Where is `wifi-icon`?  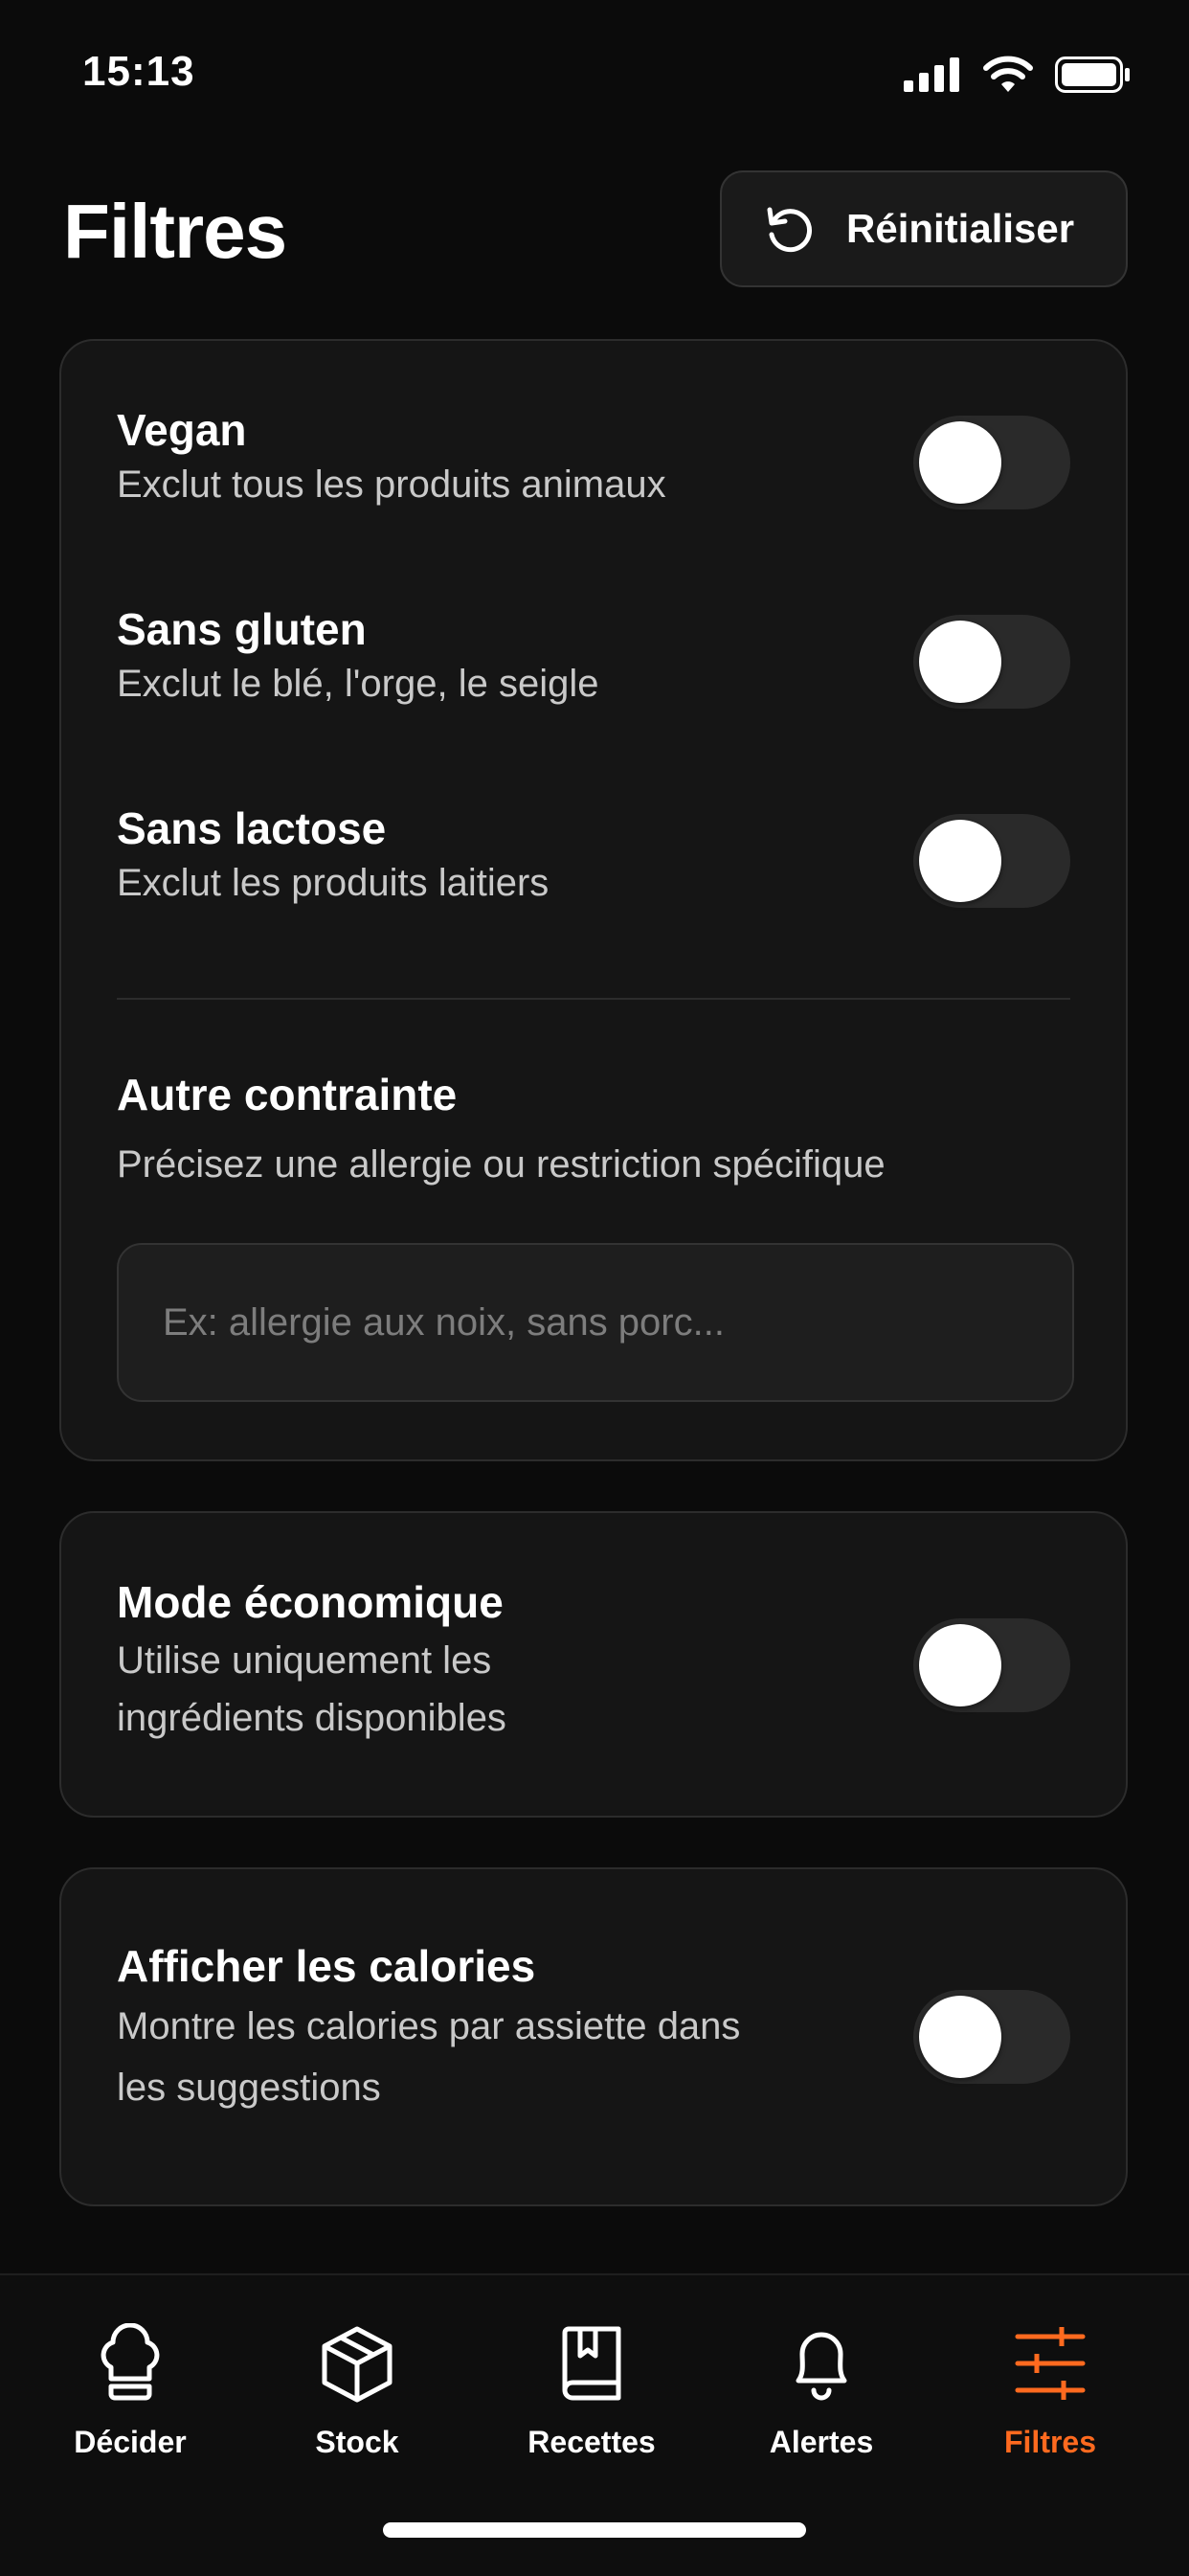
wifi-icon is located at coordinates (1008, 74).